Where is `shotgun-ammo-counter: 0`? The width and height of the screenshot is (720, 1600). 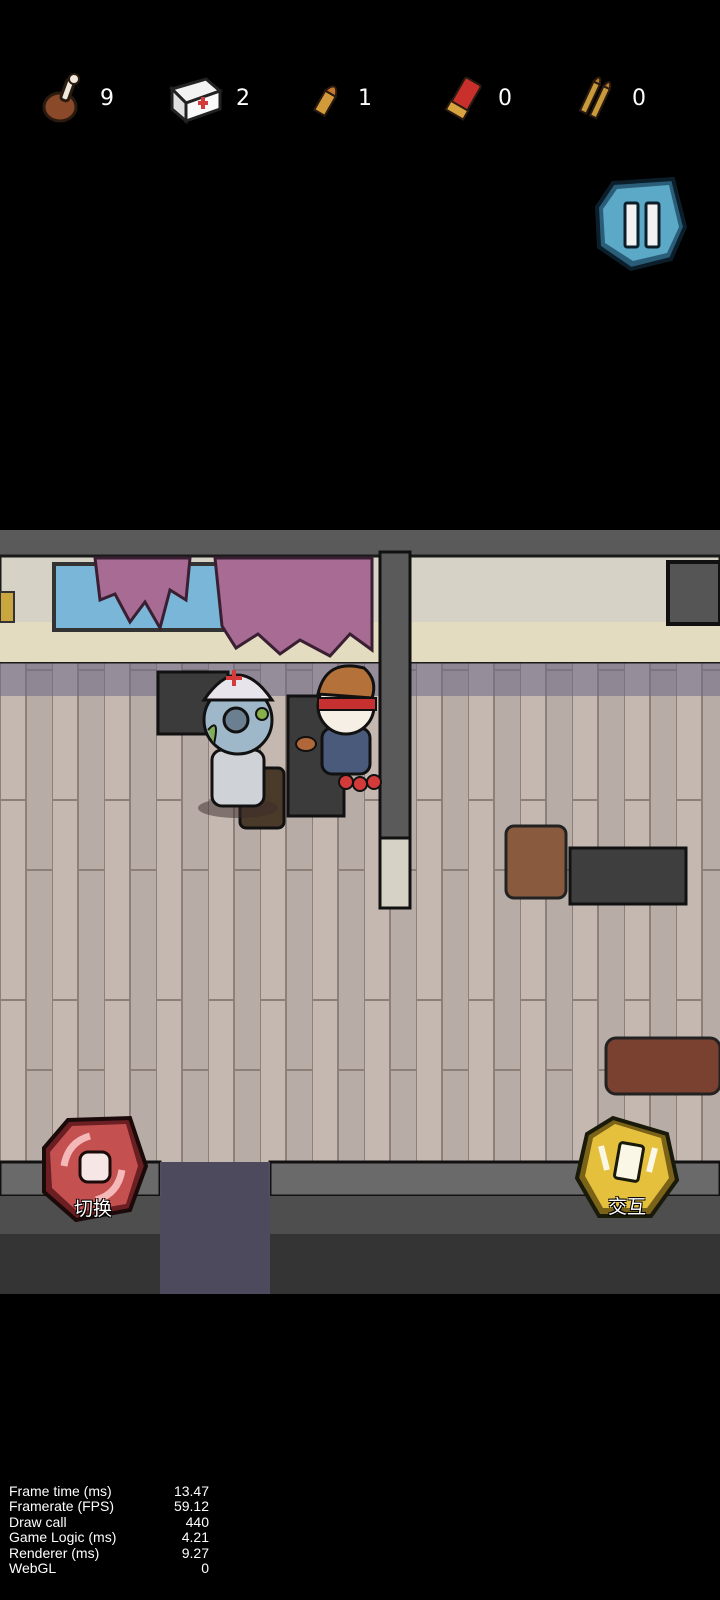 shotgun-ammo-counter: 0 is located at coordinates (477, 98).